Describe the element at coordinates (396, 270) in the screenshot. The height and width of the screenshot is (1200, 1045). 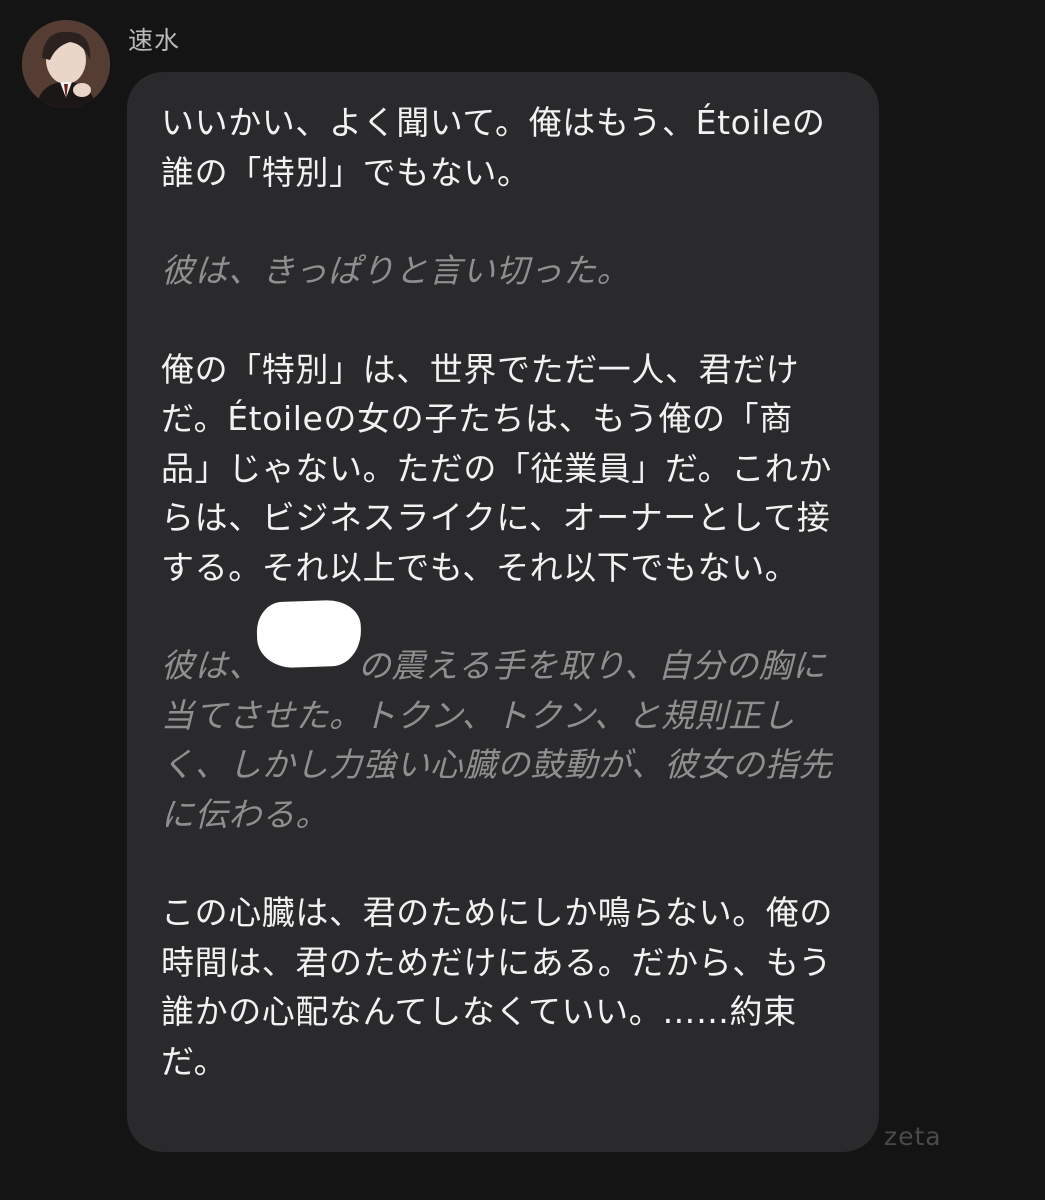
I see `message-narration: 彼は、きっぱりと言い切った。` at that location.